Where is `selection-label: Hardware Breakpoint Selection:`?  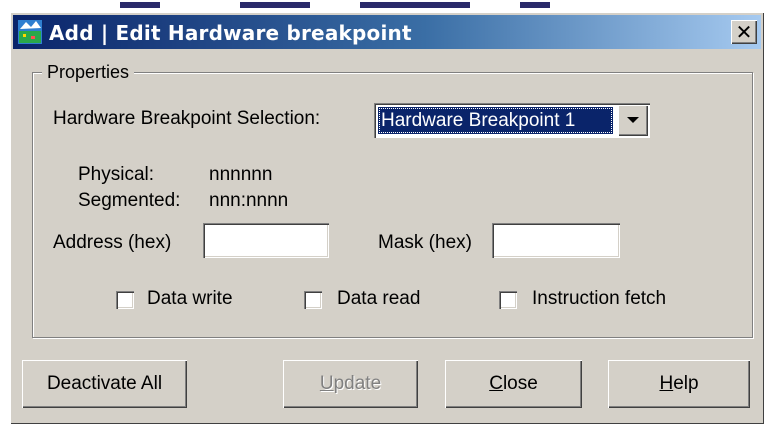
selection-label: Hardware Breakpoint Selection: is located at coordinates (187, 118).